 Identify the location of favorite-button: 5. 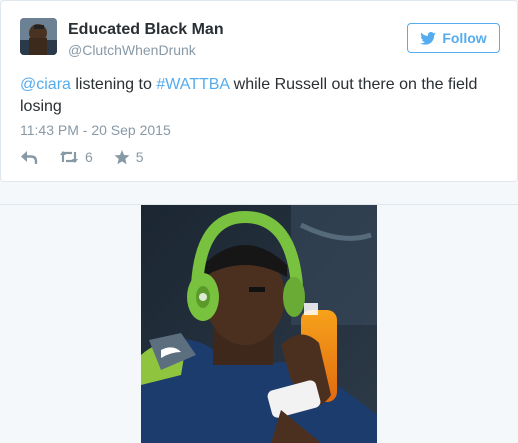
(129, 157).